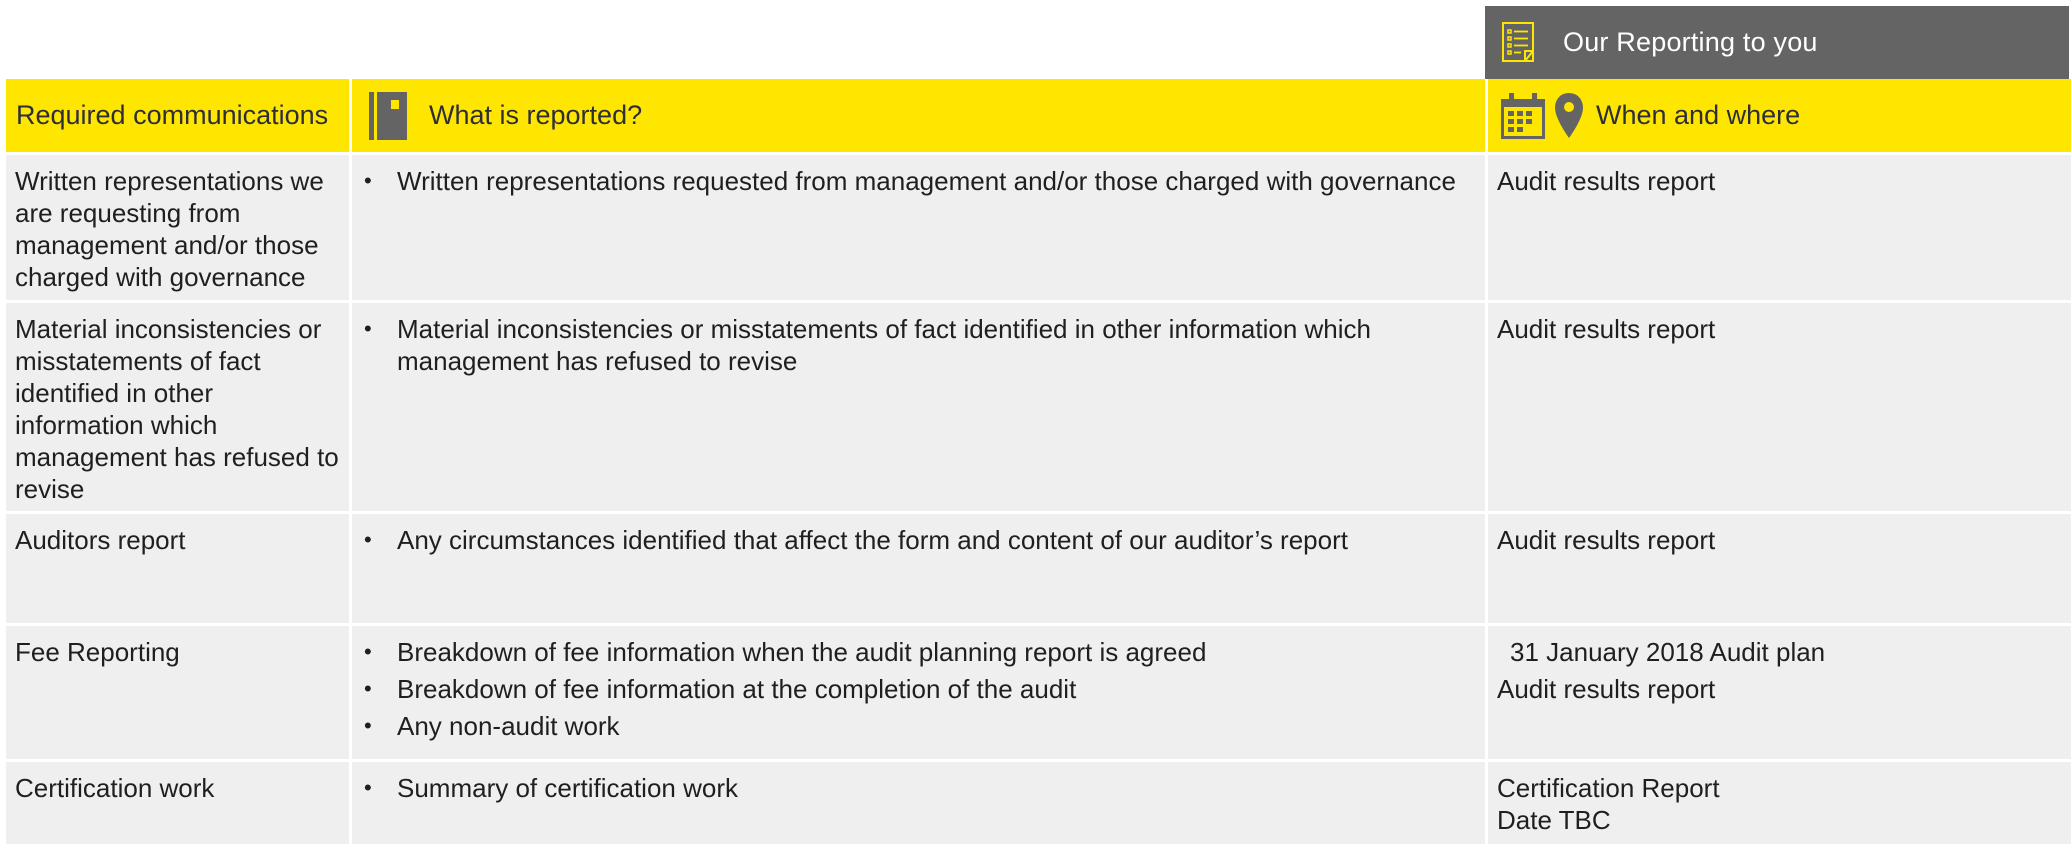 The width and height of the screenshot is (2071, 844). What do you see at coordinates (1779, 803) in the screenshot?
I see `cell-when: Certification Report Date TBC` at bounding box center [1779, 803].